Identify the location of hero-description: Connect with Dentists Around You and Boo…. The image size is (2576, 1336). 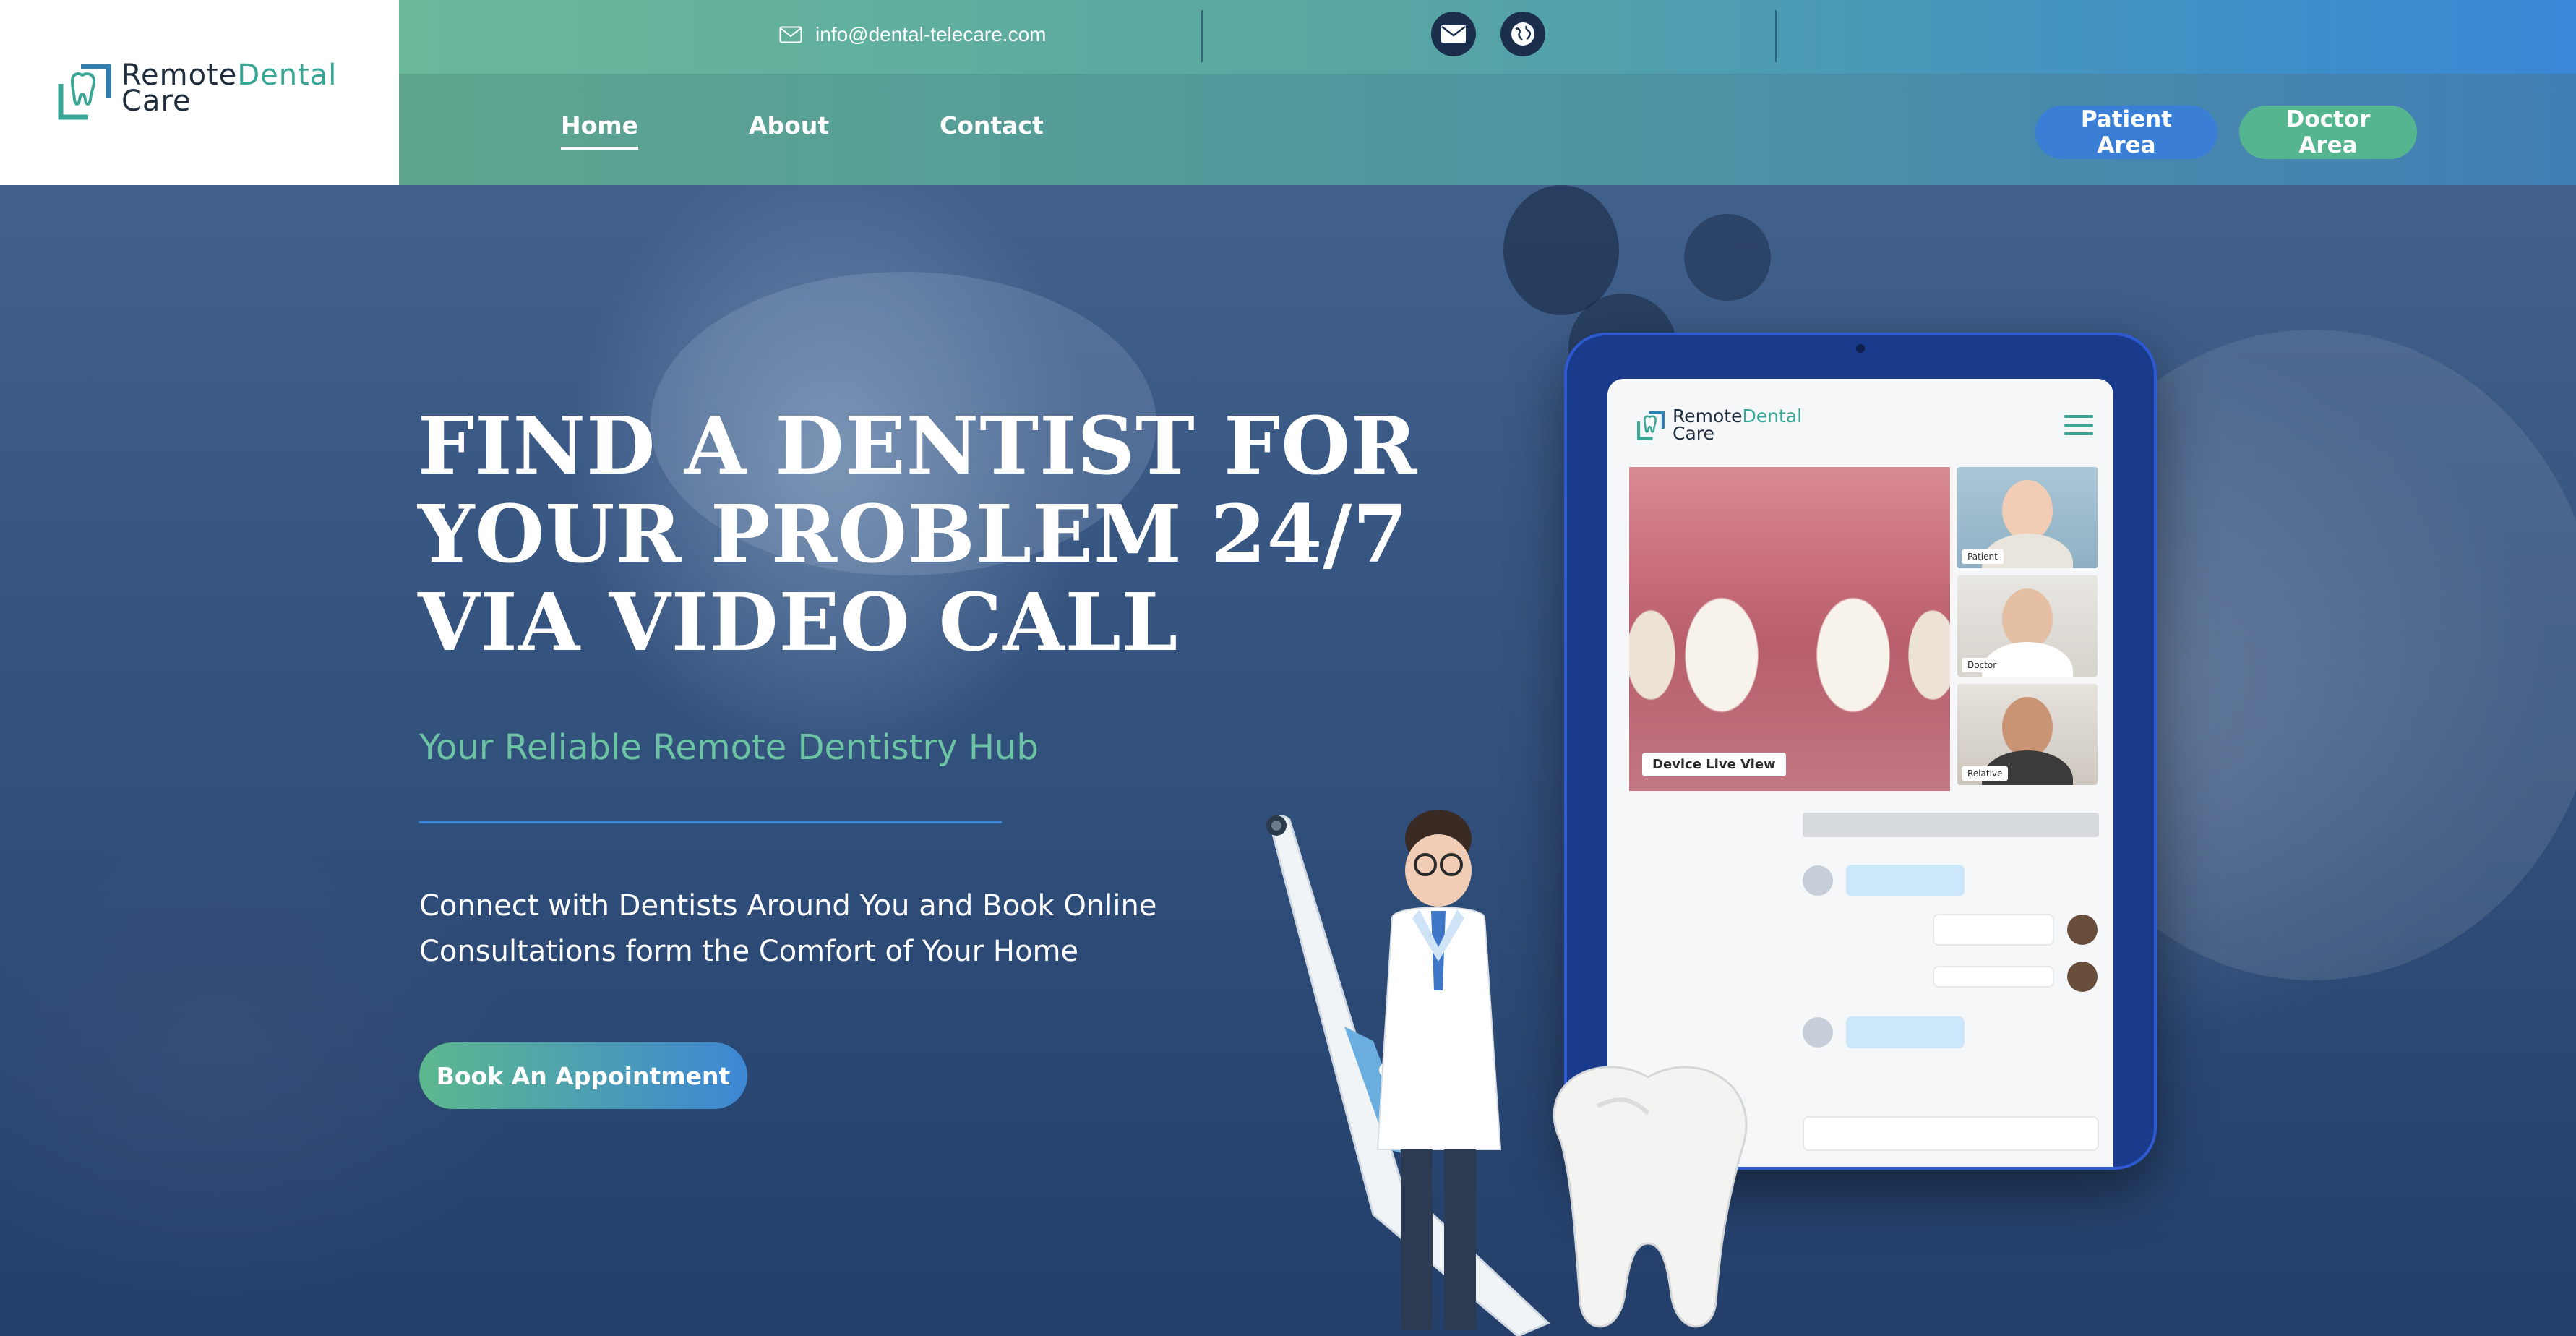
(817, 929).